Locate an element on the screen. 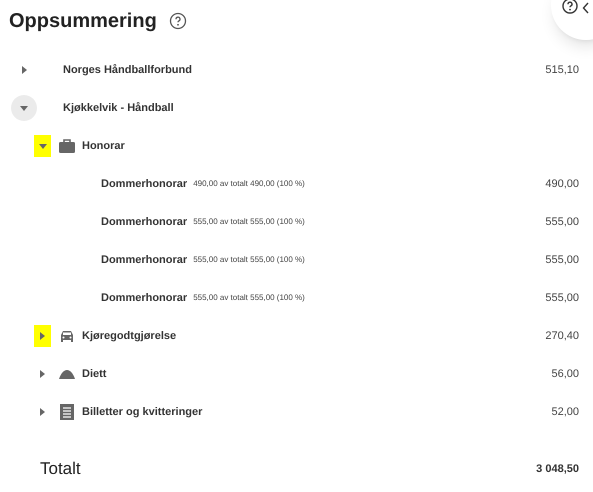  category-label: Kjøregodtgjørelse is located at coordinates (129, 336).